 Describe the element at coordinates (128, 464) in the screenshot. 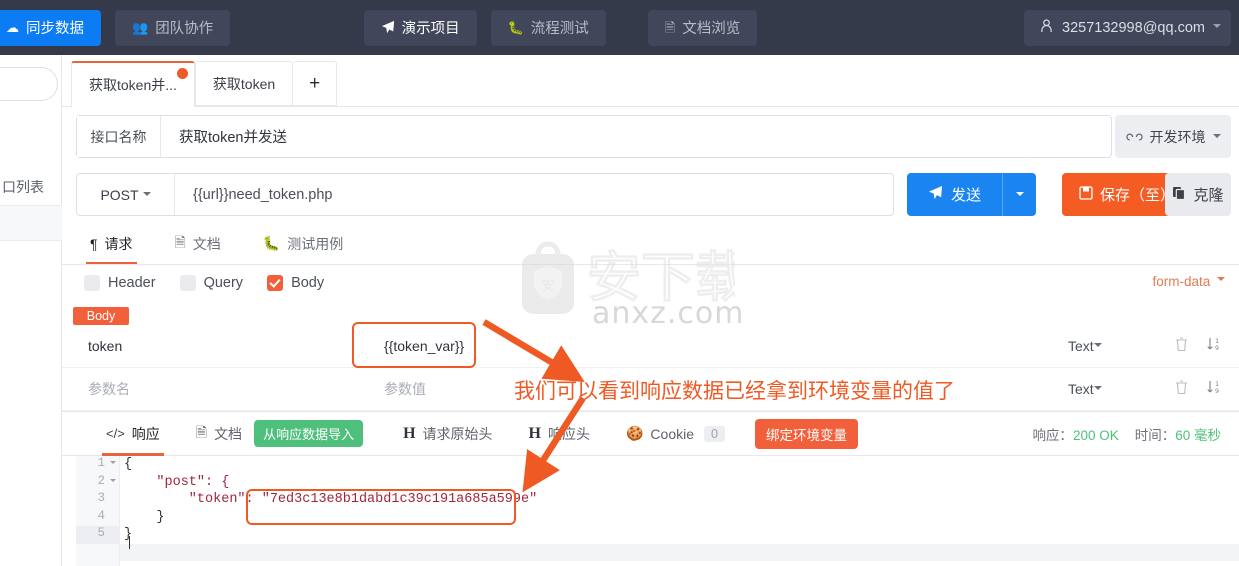

I see `code-line-1: {` at that location.